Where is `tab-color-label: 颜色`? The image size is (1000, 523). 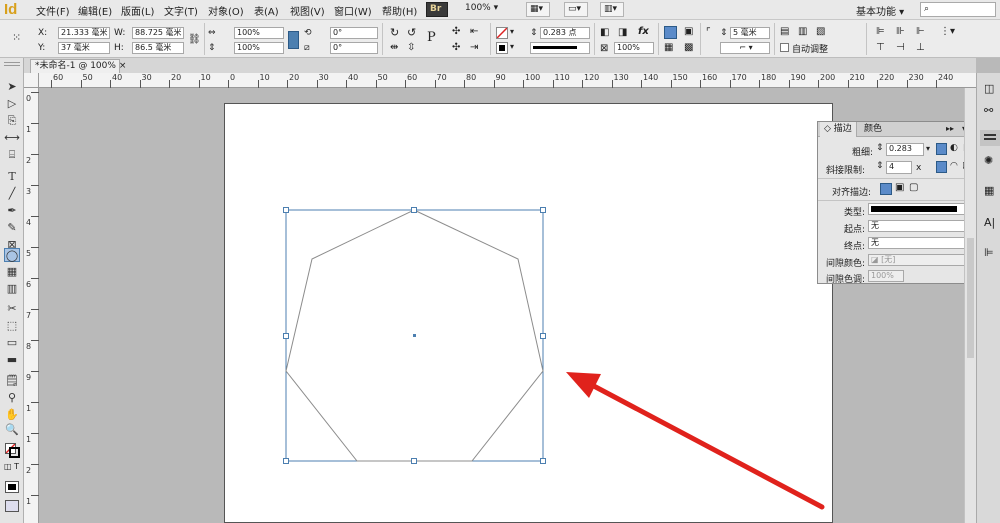
tab-color-label: 颜色 is located at coordinates (873, 129).